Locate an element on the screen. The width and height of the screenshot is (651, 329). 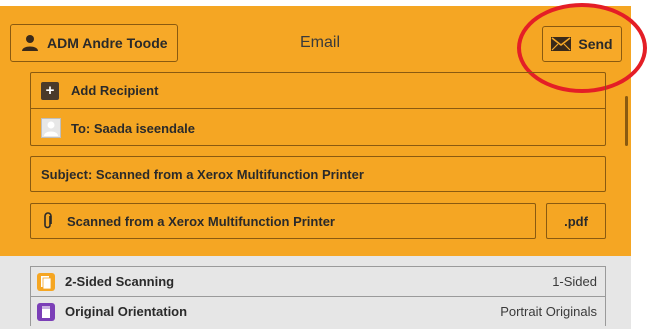
paperclip-icon is located at coordinates (48, 221).